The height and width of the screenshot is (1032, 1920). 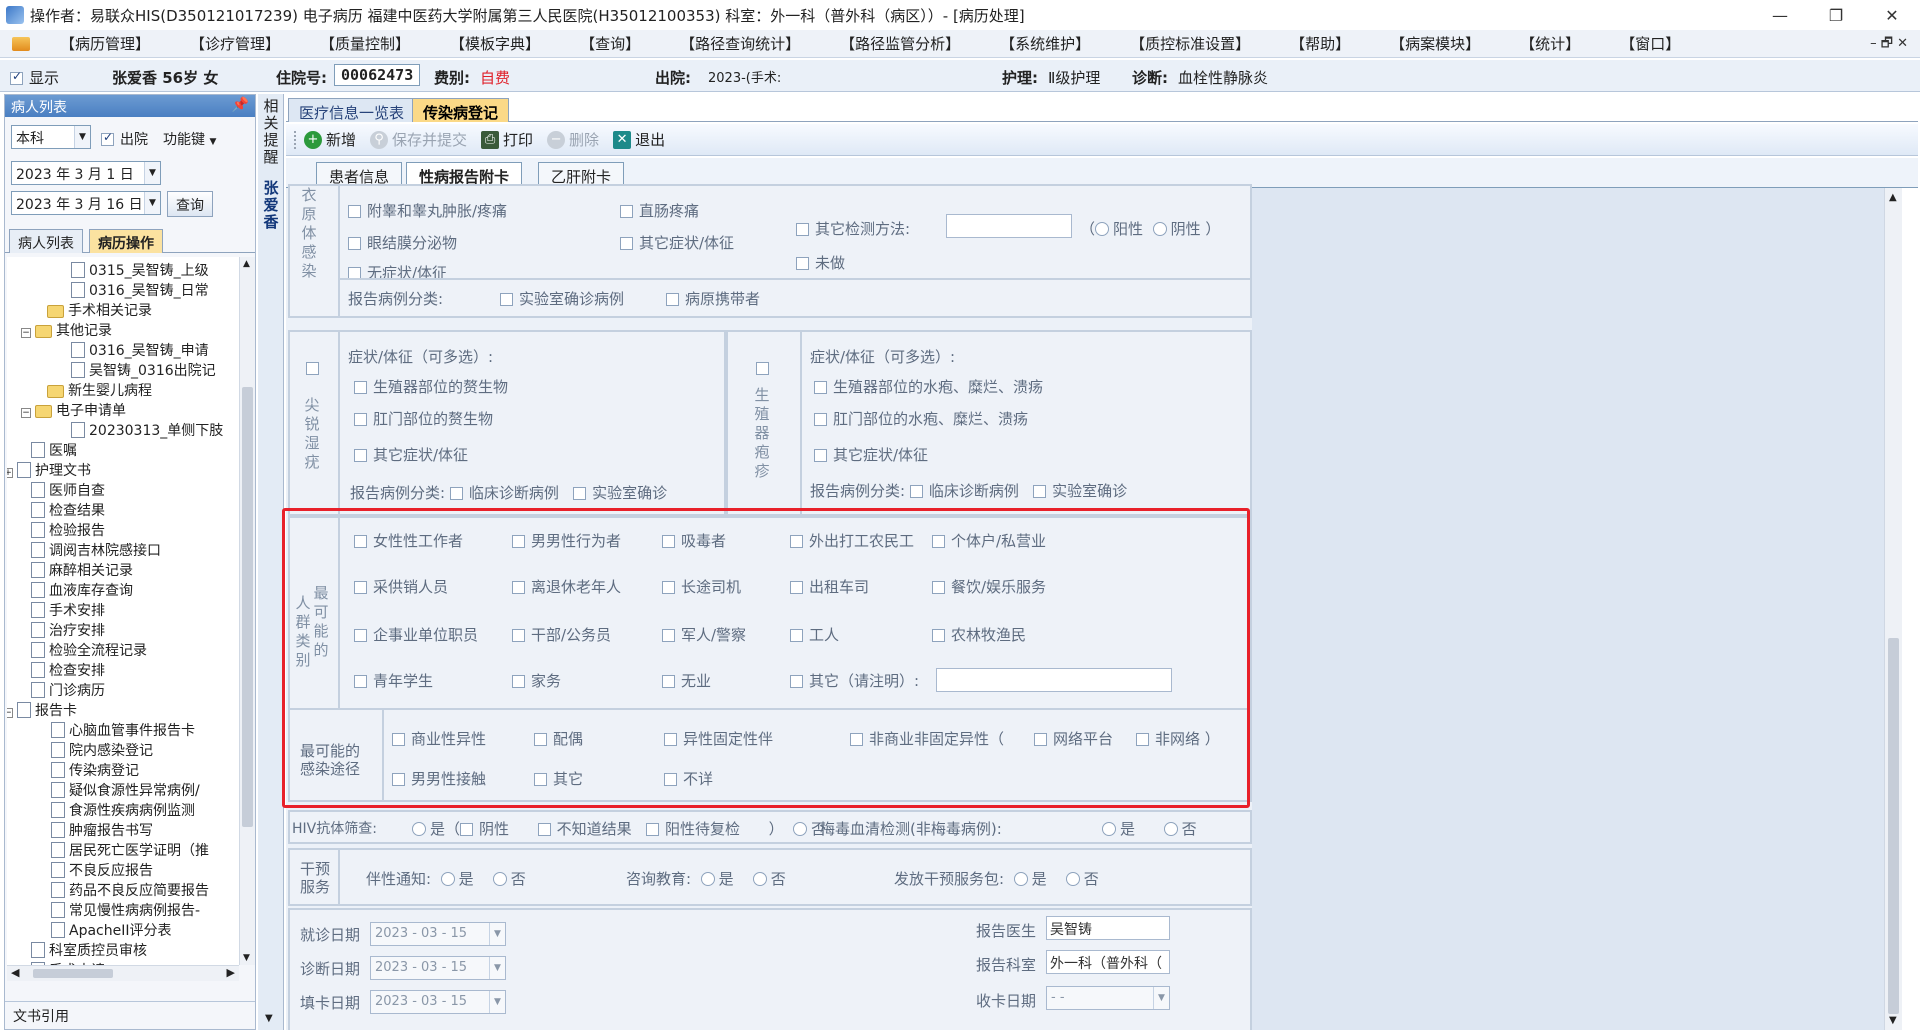 I want to click on tree-item: 院内感染登记, so click(x=102, y=751).